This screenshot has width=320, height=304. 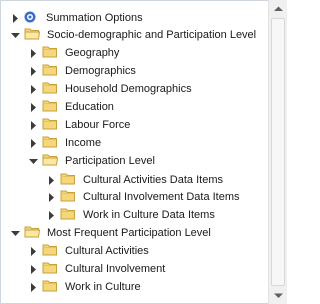 I want to click on tree-item-label: Cultural Involvement Data Items, so click(x=161, y=197).